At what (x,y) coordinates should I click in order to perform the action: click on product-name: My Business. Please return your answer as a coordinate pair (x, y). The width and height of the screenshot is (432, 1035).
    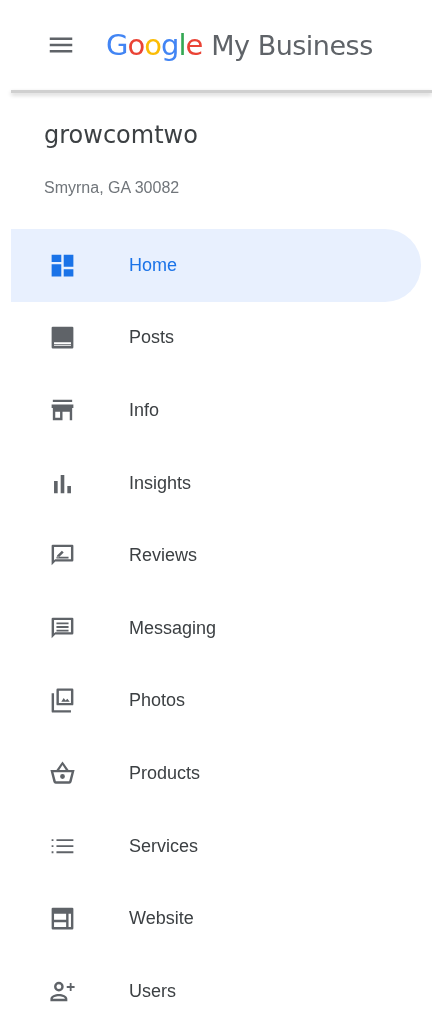
    Looking at the image, I should click on (292, 45).